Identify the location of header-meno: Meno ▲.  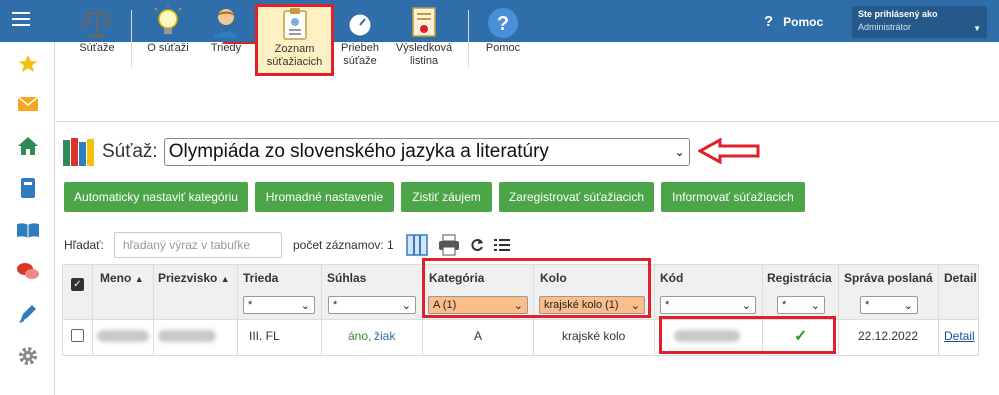
(122, 278).